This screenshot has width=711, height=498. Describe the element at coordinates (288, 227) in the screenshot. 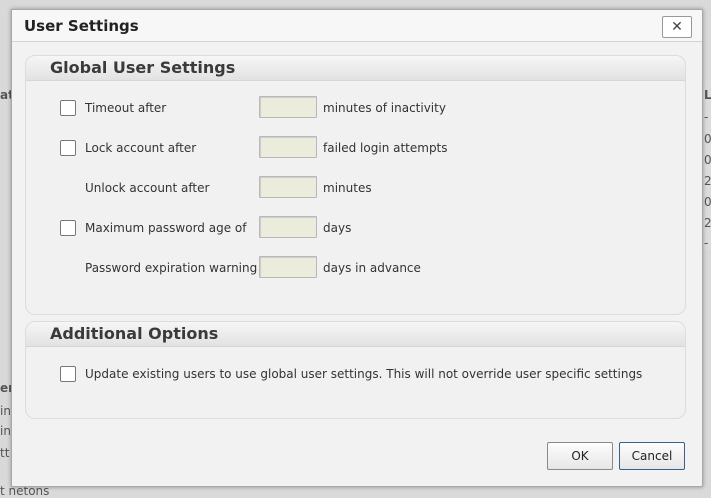

I see `password-age-input` at that location.